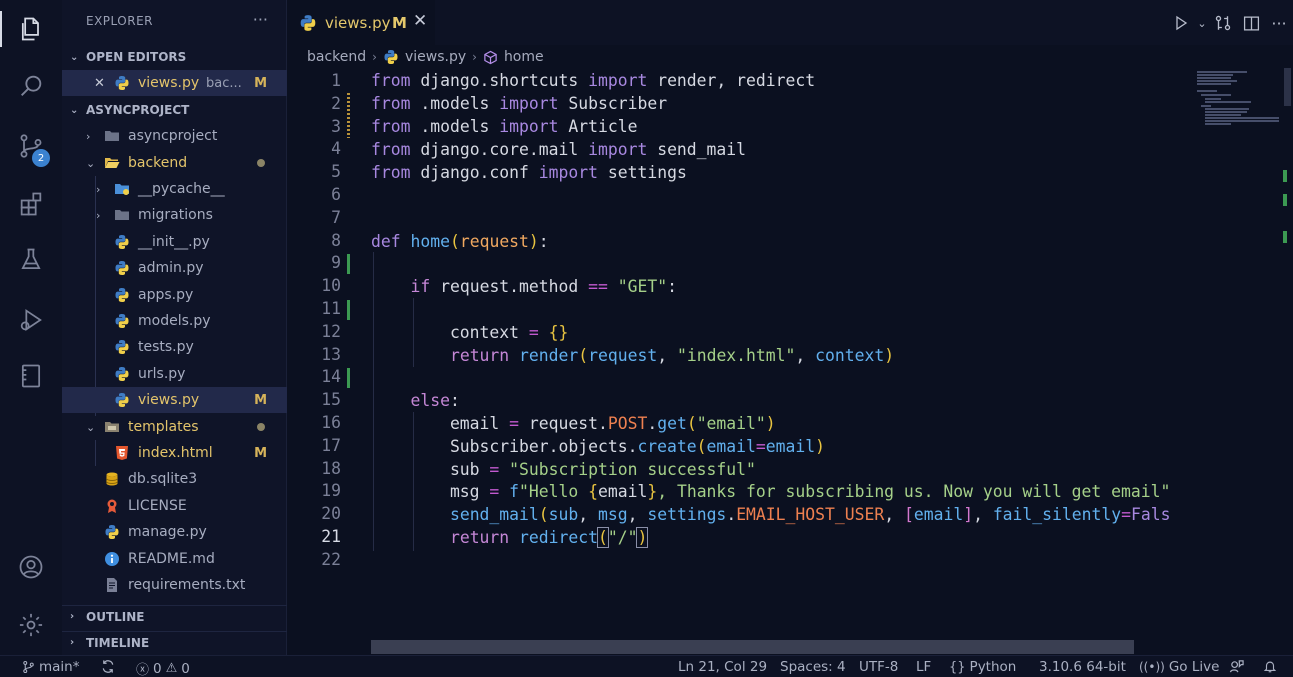  What do you see at coordinates (529, 172) in the screenshot?
I see `code-line: from django.conf import settings` at bounding box center [529, 172].